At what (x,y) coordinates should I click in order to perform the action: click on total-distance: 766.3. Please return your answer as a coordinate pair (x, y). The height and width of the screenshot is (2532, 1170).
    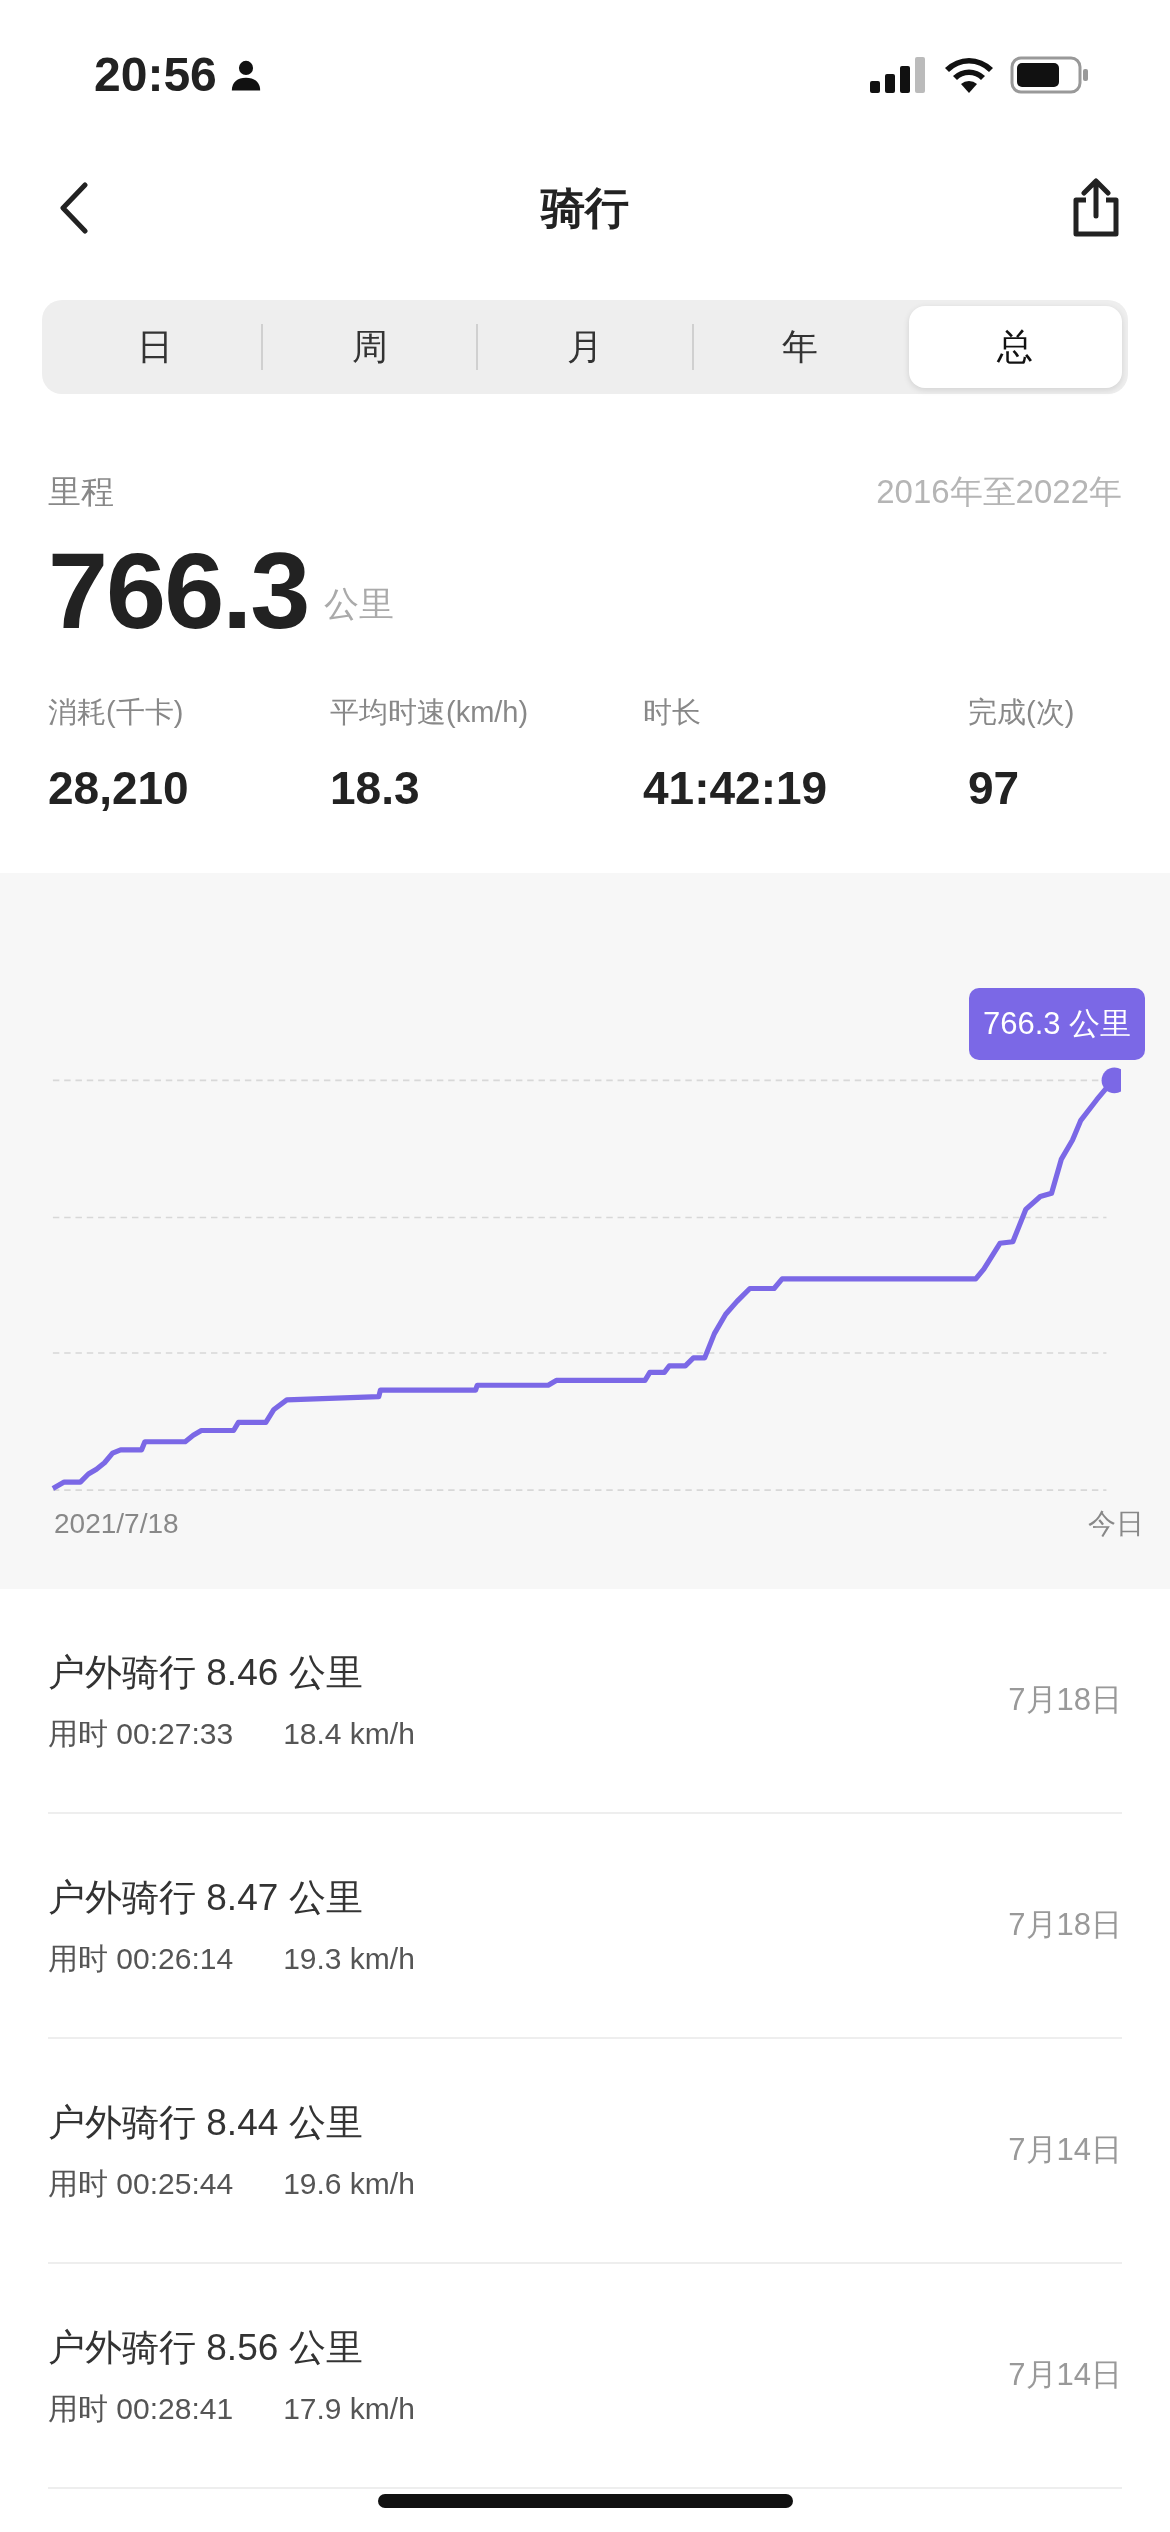
    Looking at the image, I should click on (178, 590).